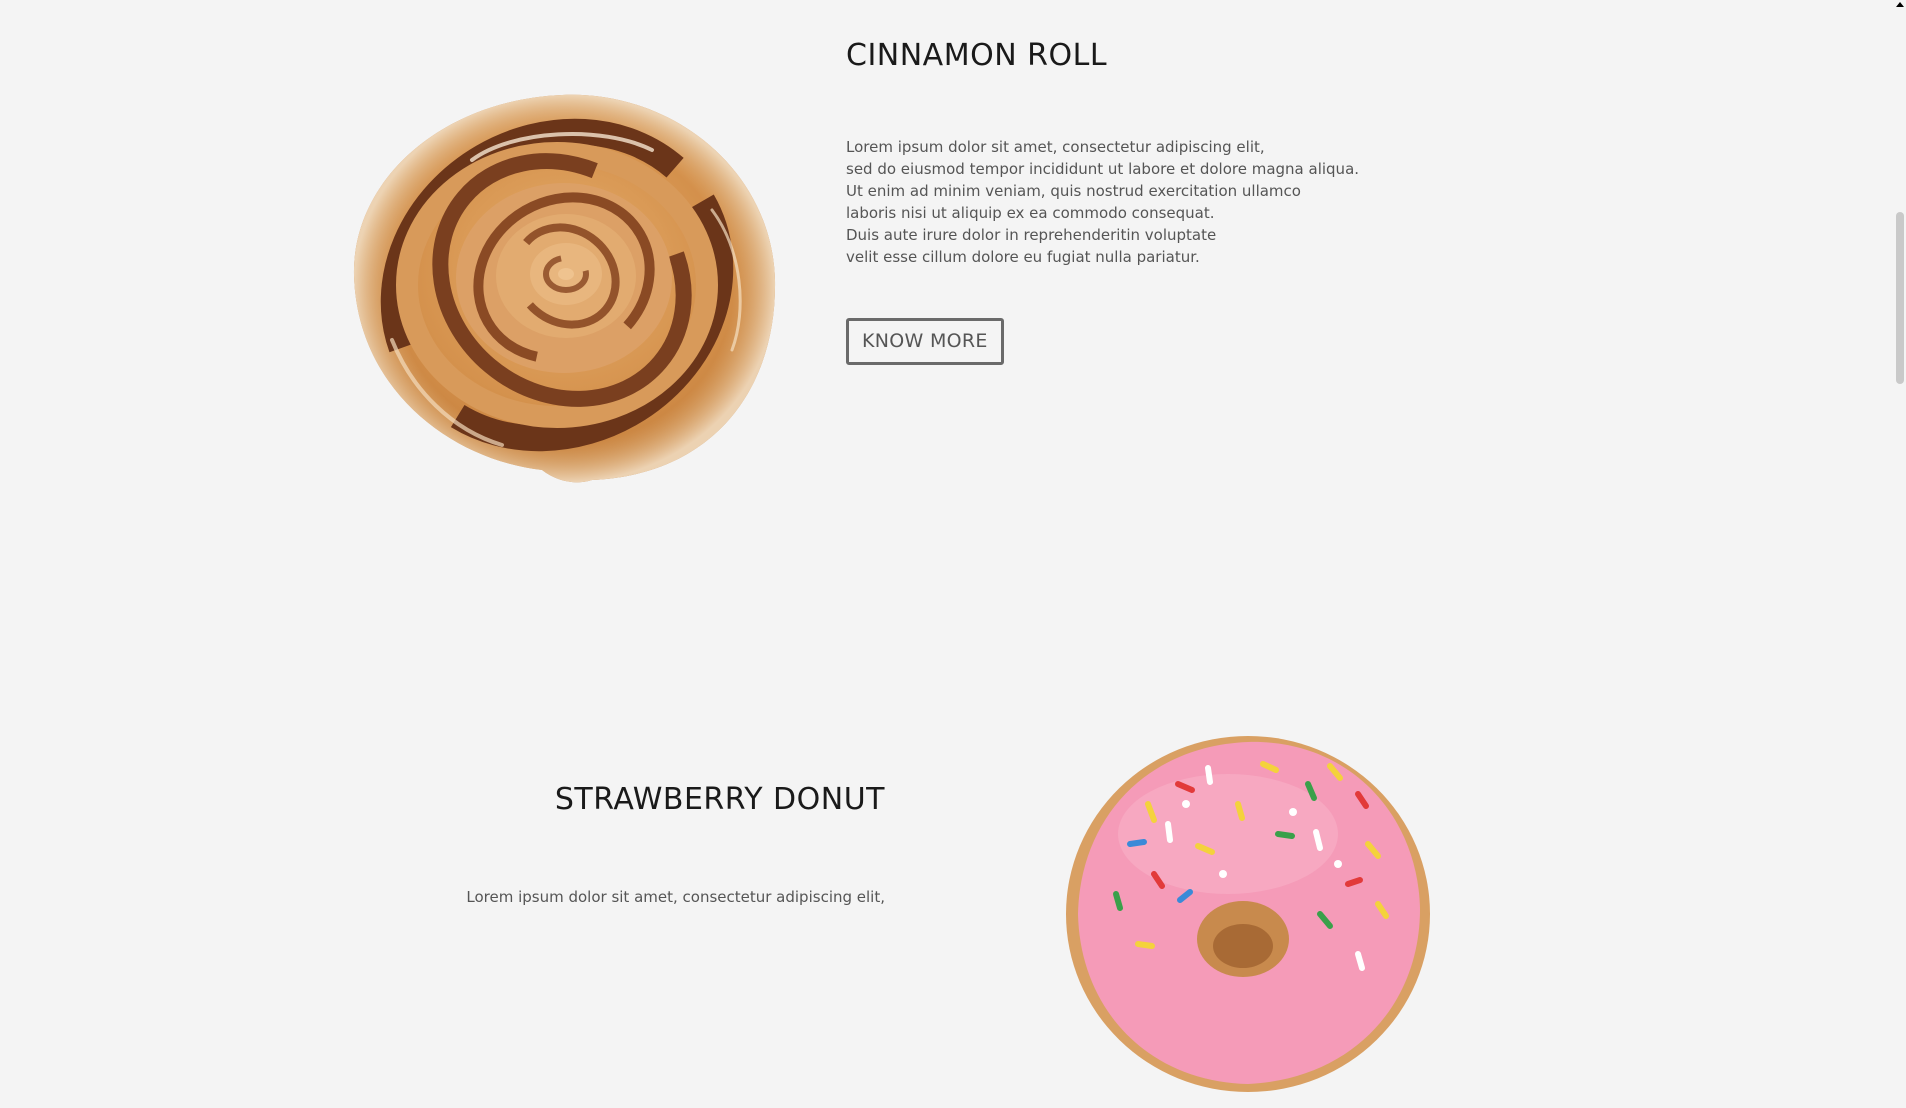  Describe the element at coordinates (1248, 914) in the screenshot. I see `strawberry-donut-image` at that location.